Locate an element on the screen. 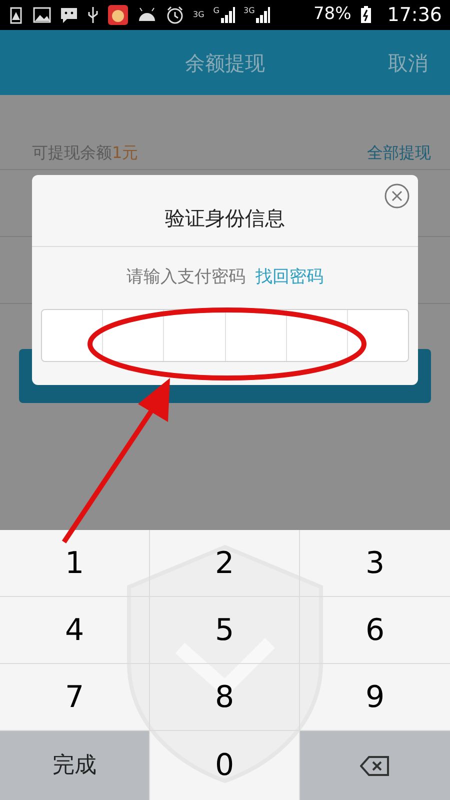 This screenshot has width=450, height=800. battery-icon is located at coordinates (366, 15).